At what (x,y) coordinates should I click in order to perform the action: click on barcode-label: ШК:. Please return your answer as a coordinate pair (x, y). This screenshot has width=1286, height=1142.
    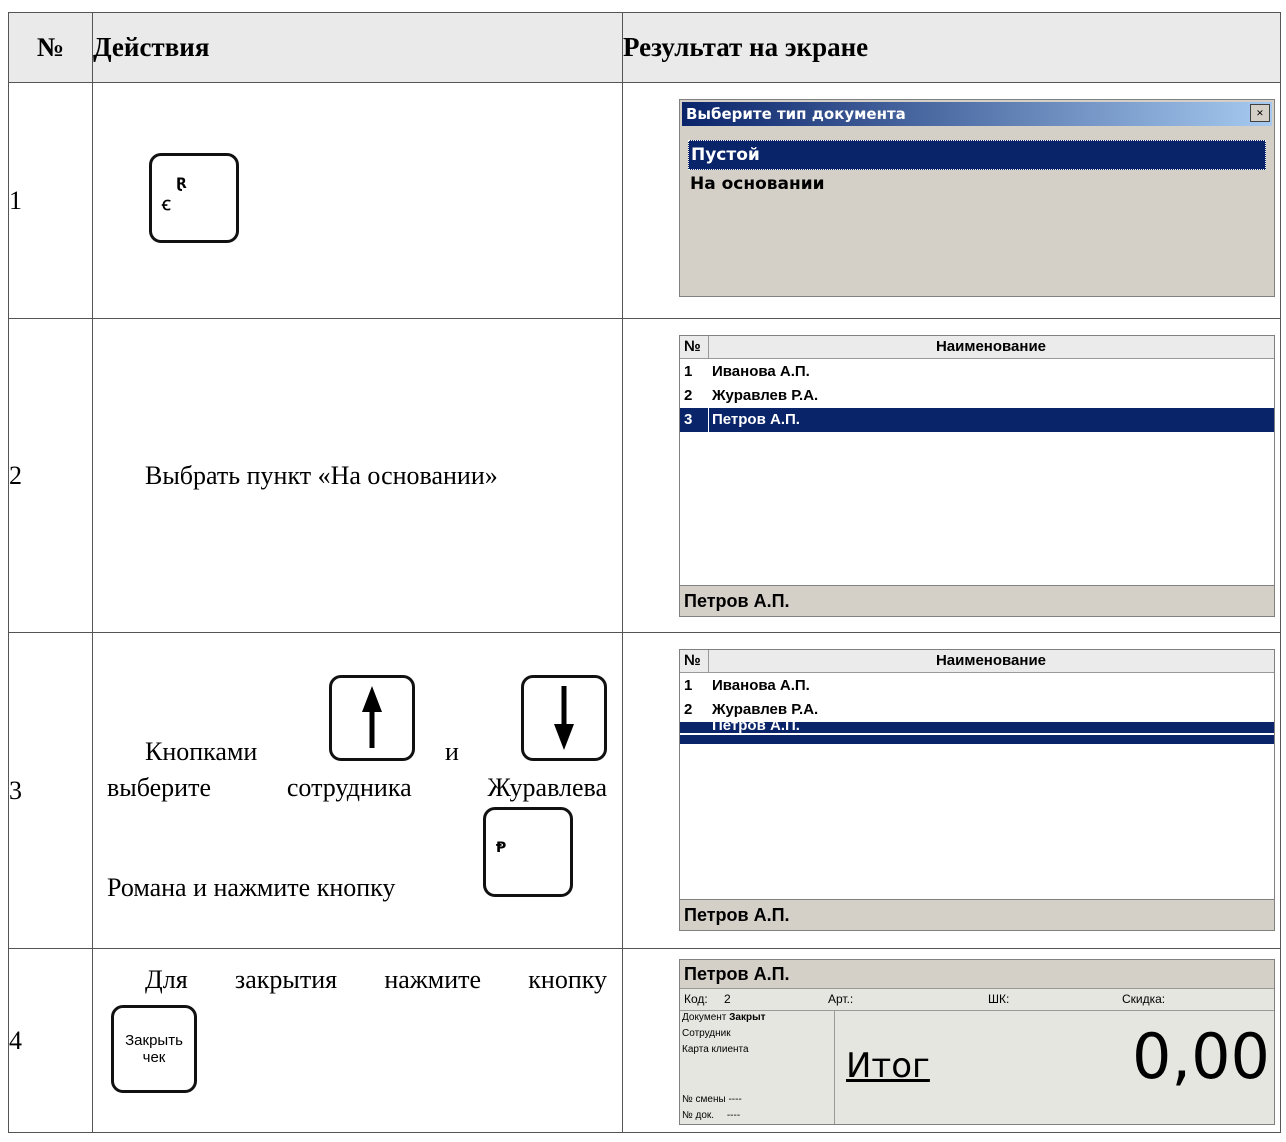
    Looking at the image, I should click on (999, 999).